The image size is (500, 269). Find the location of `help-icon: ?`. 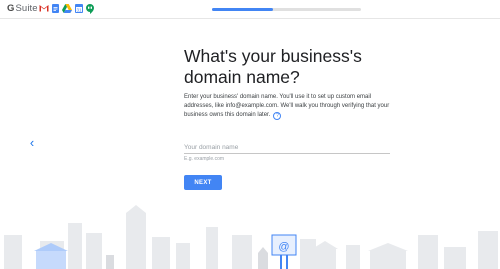

help-icon: ? is located at coordinates (277, 116).